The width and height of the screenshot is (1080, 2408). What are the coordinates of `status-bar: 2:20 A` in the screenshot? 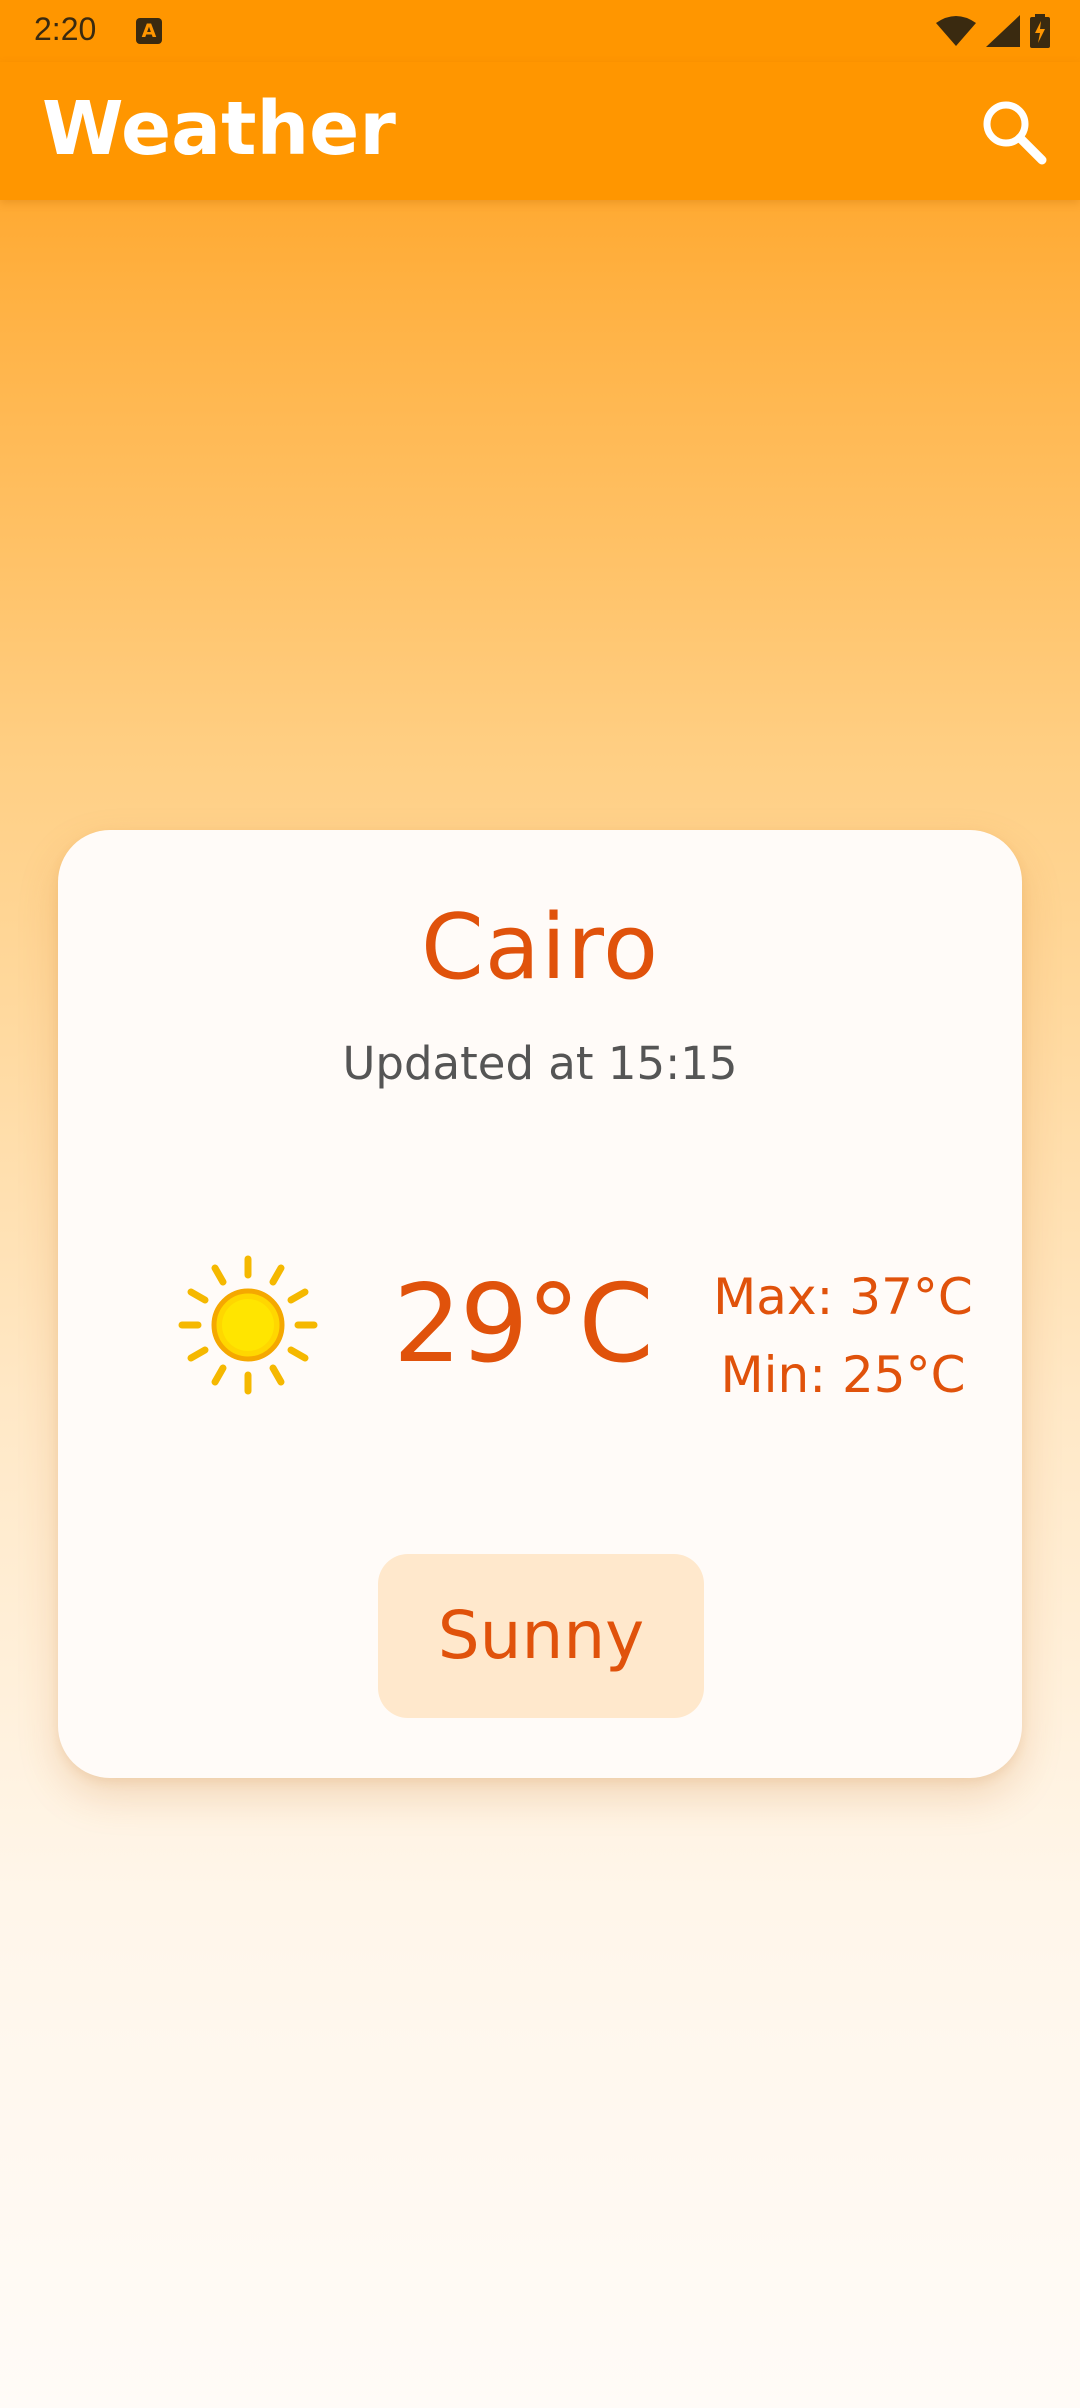 It's located at (540, 31).